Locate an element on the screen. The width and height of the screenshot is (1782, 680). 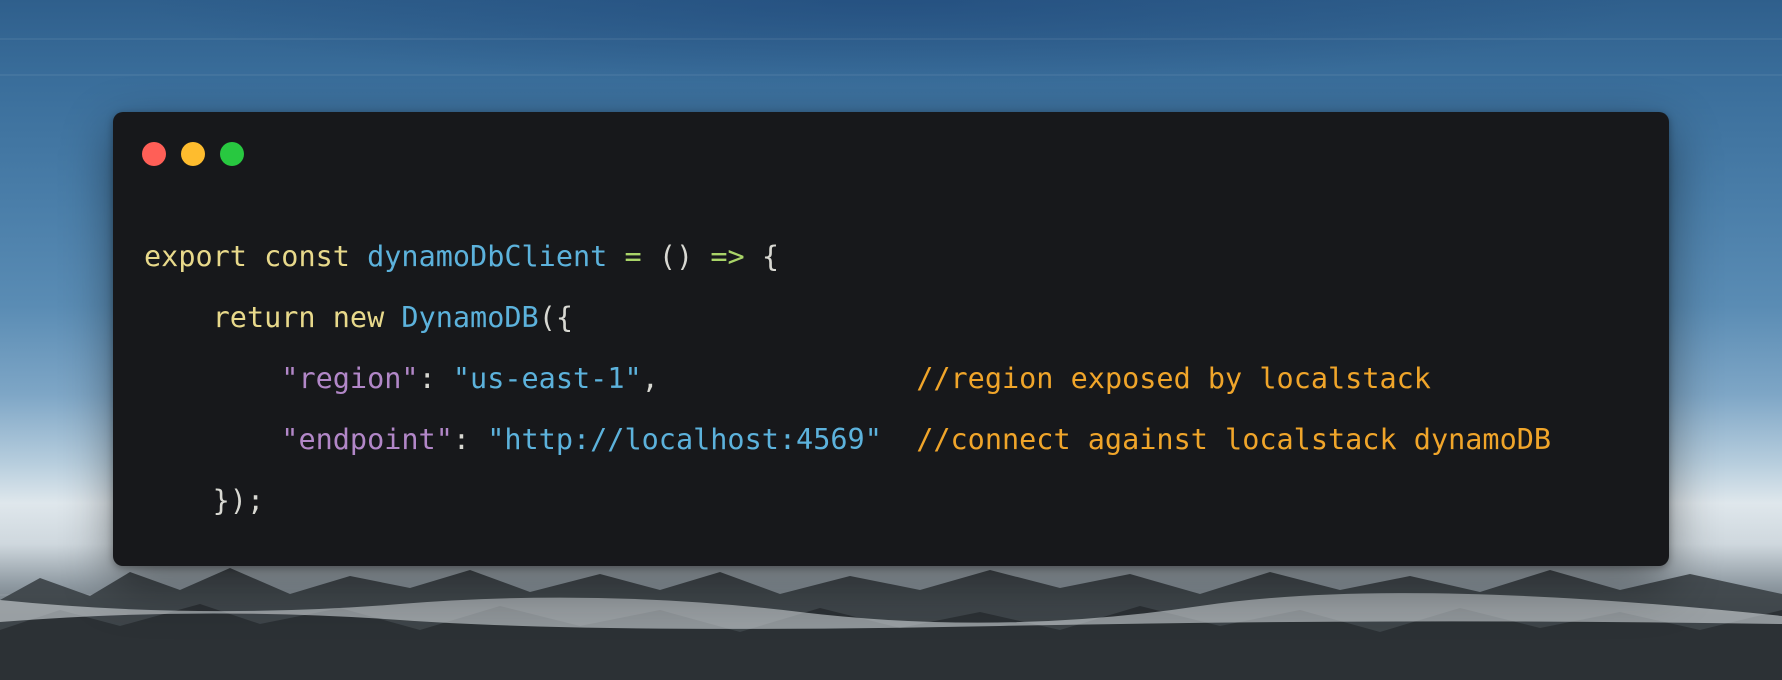
code-comment: //region exposed by localstack is located at coordinates (1173, 378).